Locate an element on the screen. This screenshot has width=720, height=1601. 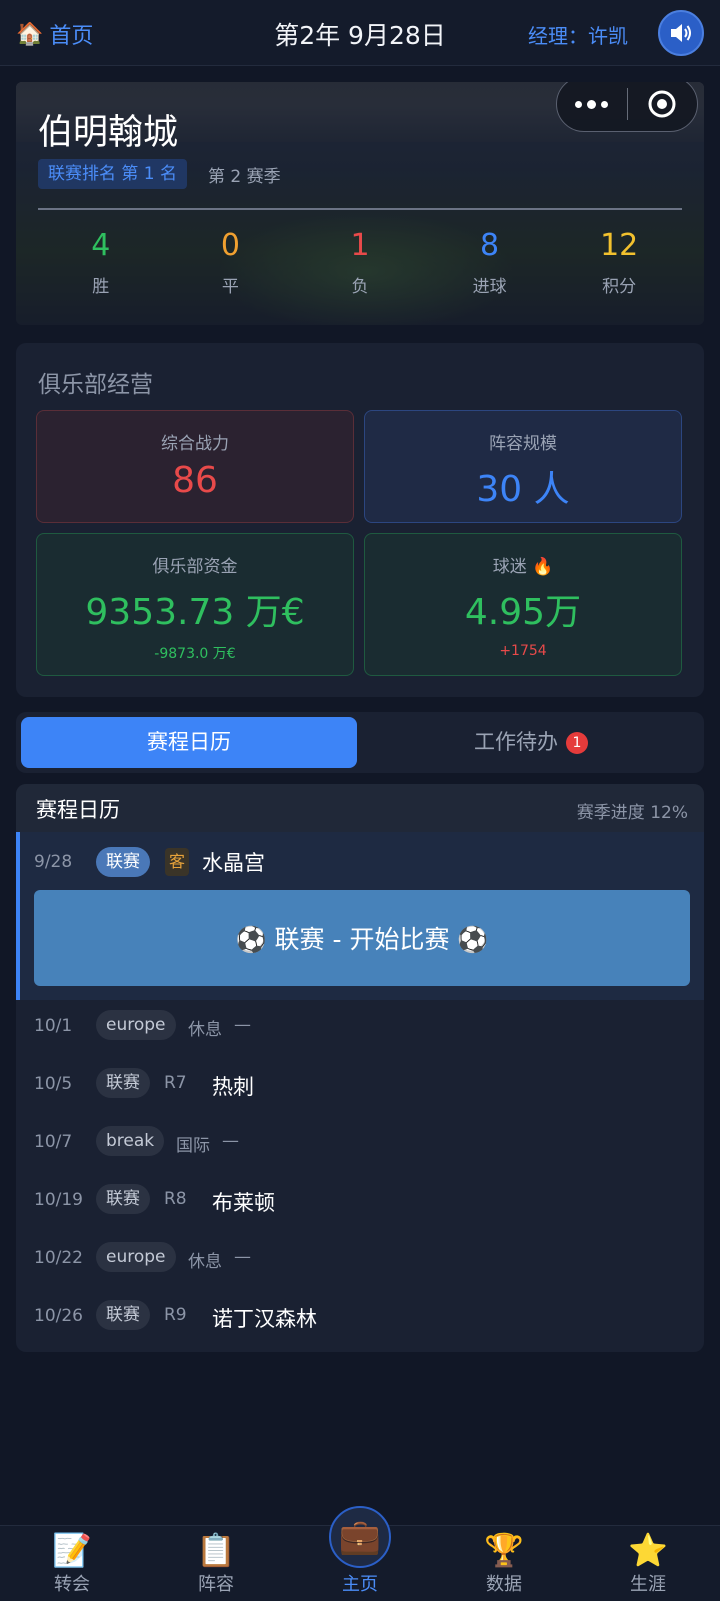
season-progress: 赛季进度 12% is located at coordinates (632, 813).